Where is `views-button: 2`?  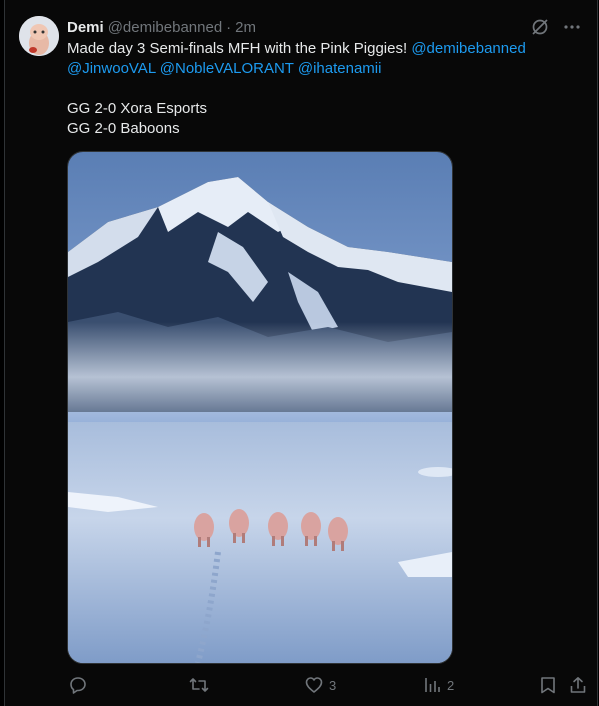 views-button: 2 is located at coordinates (438, 685).